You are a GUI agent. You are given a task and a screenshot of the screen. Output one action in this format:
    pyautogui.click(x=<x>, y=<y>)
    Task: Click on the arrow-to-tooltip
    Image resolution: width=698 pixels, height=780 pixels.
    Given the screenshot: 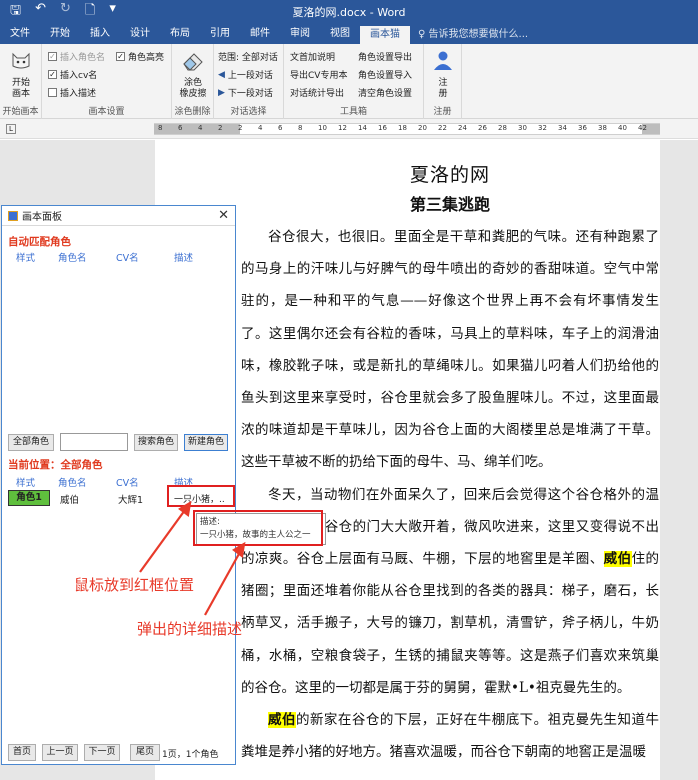 What is the action you would take?
    pyautogui.click(x=225, y=578)
    